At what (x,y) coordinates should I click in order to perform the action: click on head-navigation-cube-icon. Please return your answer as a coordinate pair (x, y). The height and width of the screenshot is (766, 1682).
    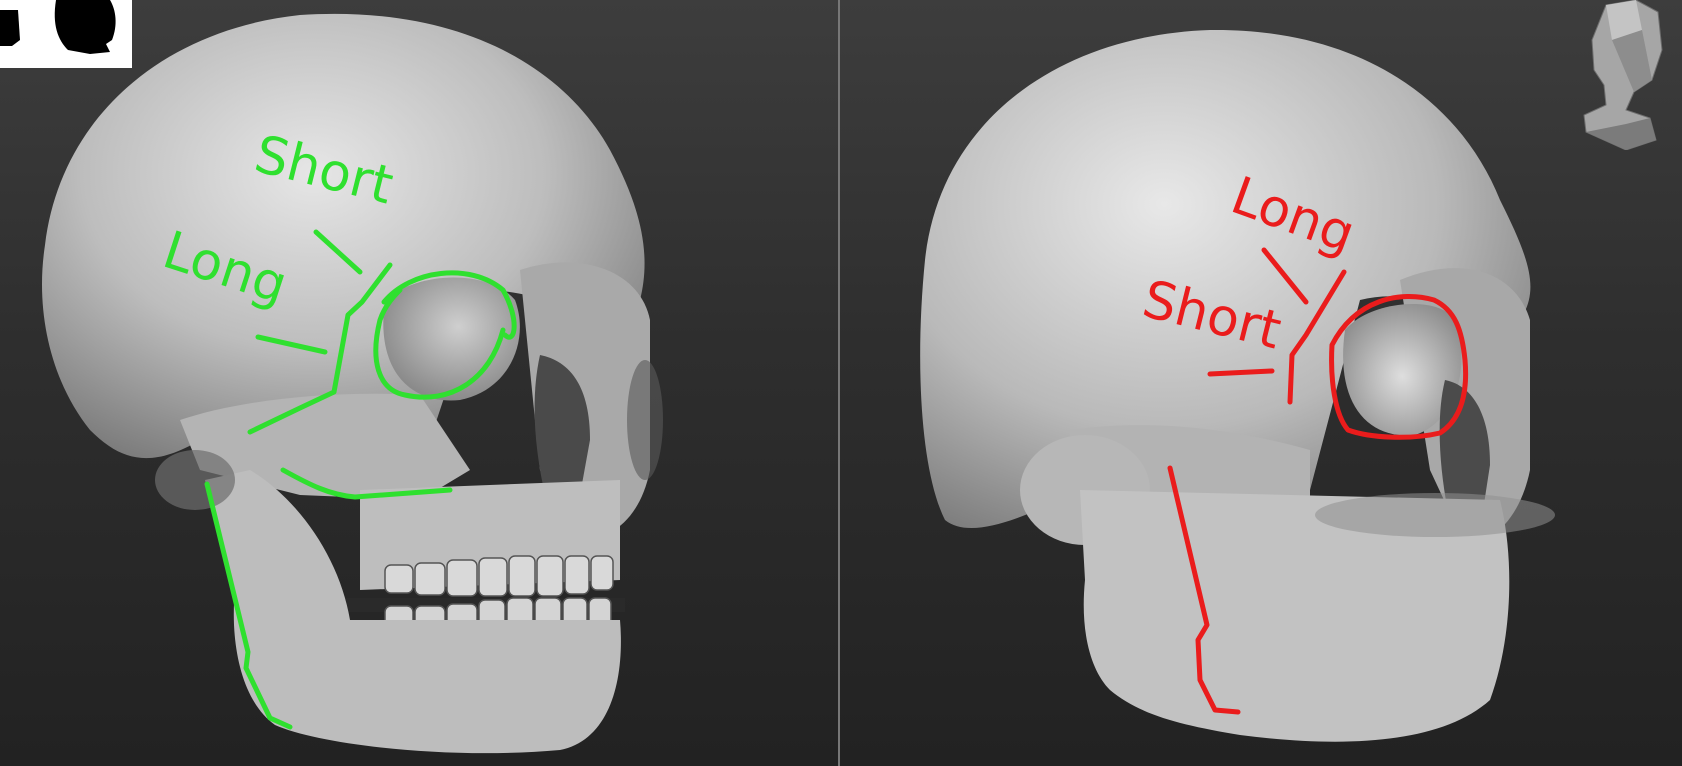
    Looking at the image, I should click on (1621, 75).